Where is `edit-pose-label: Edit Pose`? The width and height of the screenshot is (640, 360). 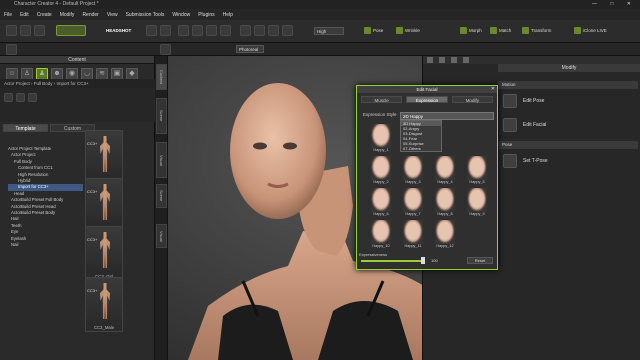
edit-pose-label: Edit Pose is located at coordinates (533, 101).